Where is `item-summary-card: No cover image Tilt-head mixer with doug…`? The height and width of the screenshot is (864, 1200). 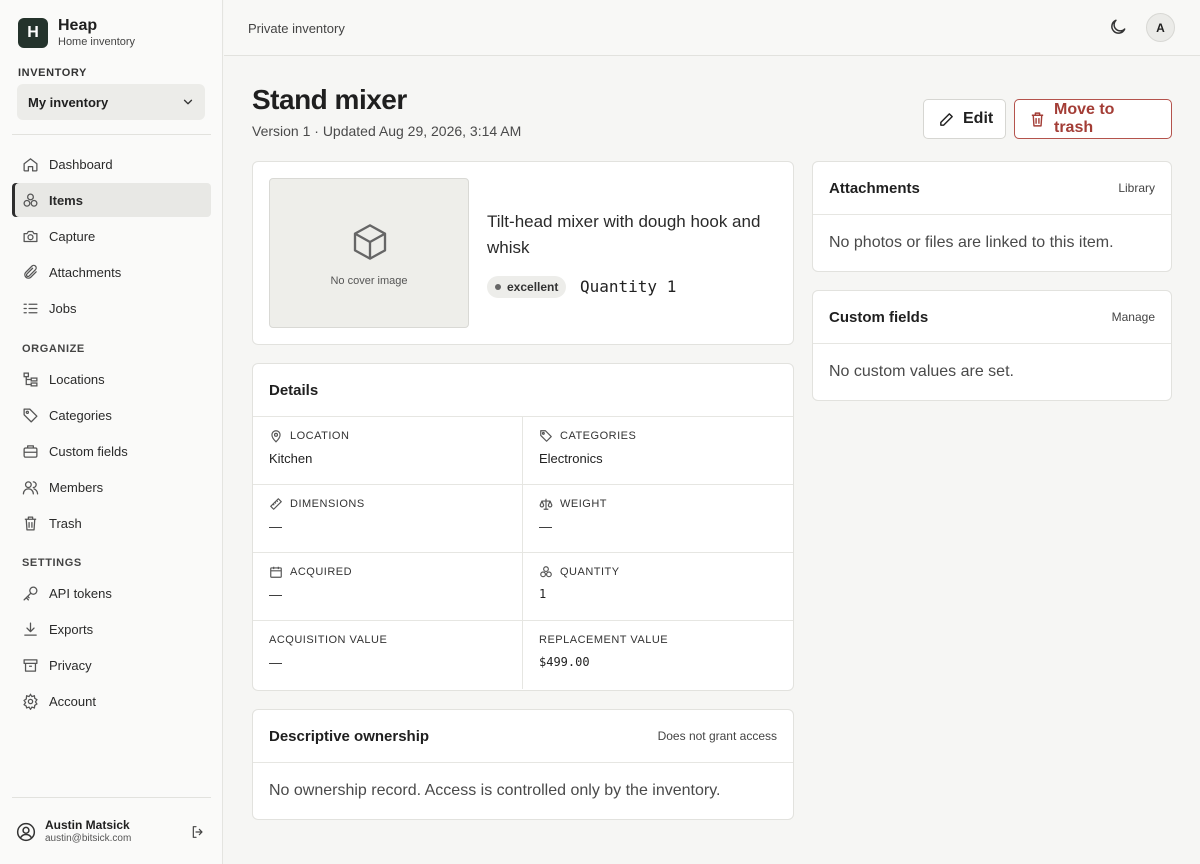 item-summary-card: No cover image Tilt-head mixer with doug… is located at coordinates (523, 253).